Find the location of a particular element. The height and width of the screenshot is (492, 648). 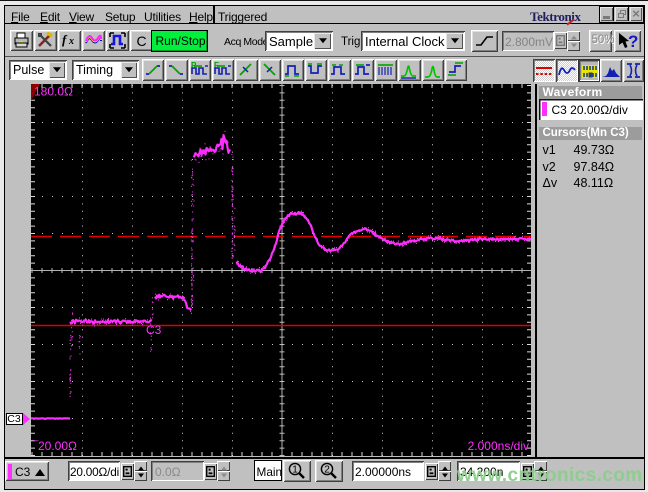

svg-text: 180.0Ω is located at coordinates (53, 92).